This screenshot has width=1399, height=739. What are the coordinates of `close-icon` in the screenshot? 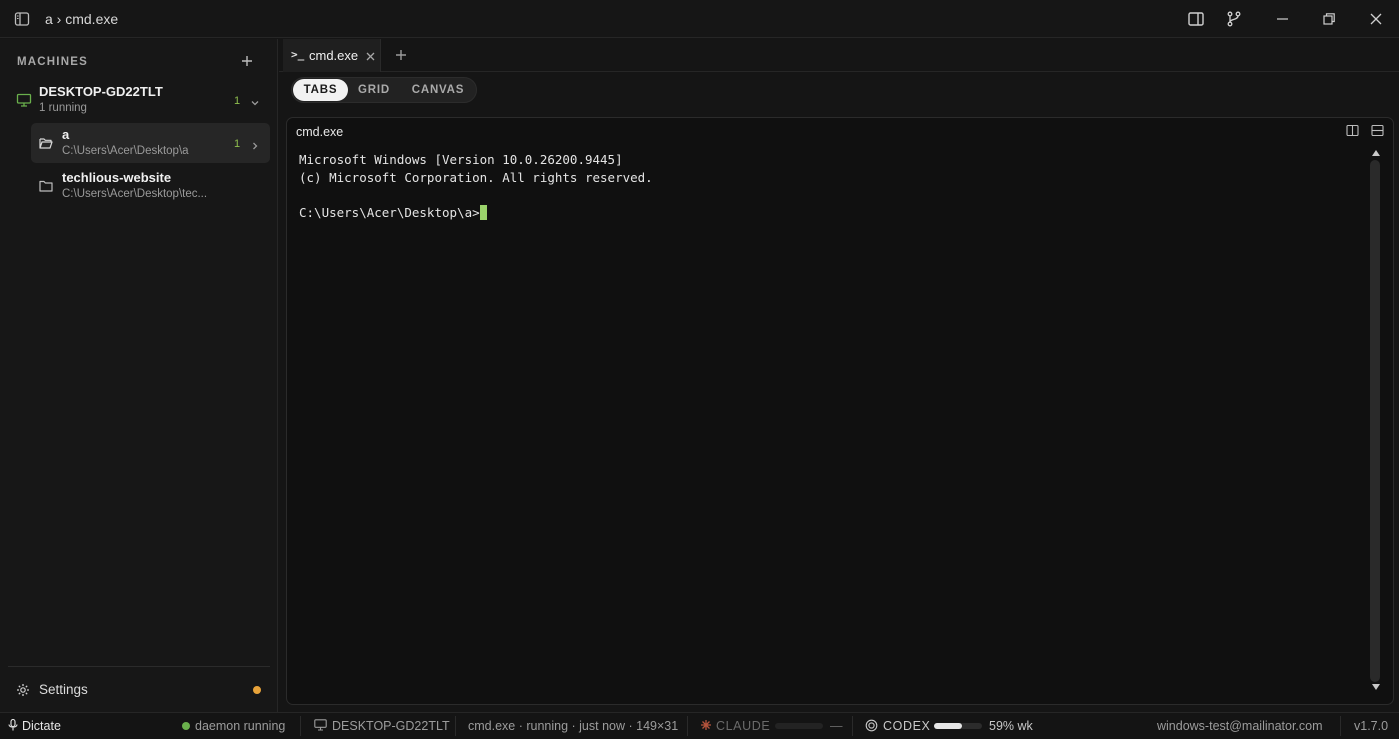 It's located at (1376, 19).